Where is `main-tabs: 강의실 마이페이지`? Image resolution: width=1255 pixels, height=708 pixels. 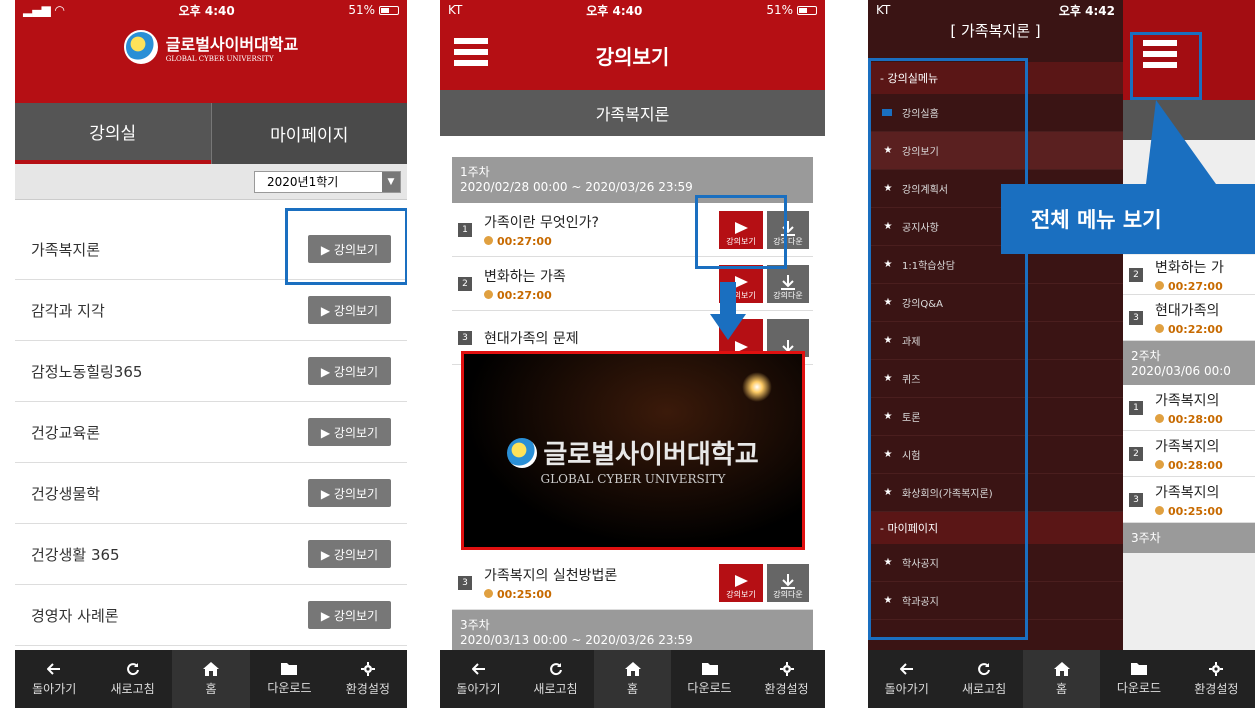 main-tabs: 강의실 마이페이지 is located at coordinates (211, 133).